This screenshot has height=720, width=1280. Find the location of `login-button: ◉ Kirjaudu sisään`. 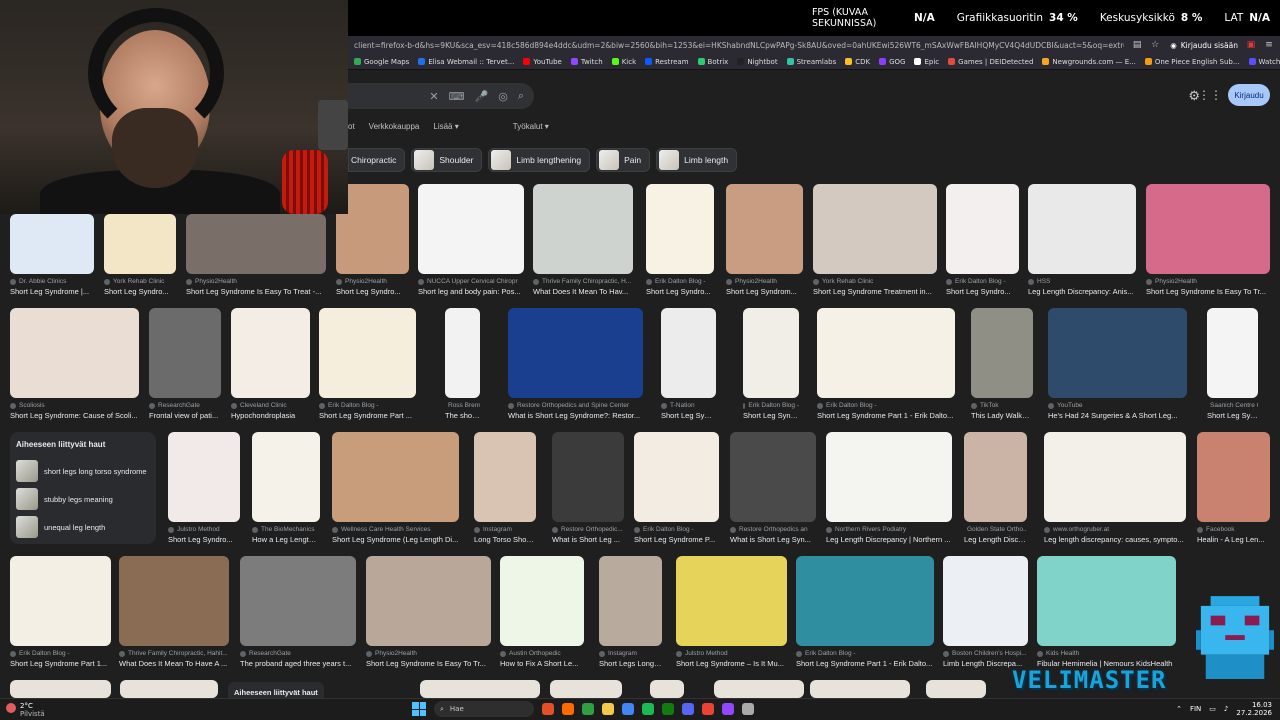

login-button: ◉ Kirjaudu sisään is located at coordinates (1204, 45).